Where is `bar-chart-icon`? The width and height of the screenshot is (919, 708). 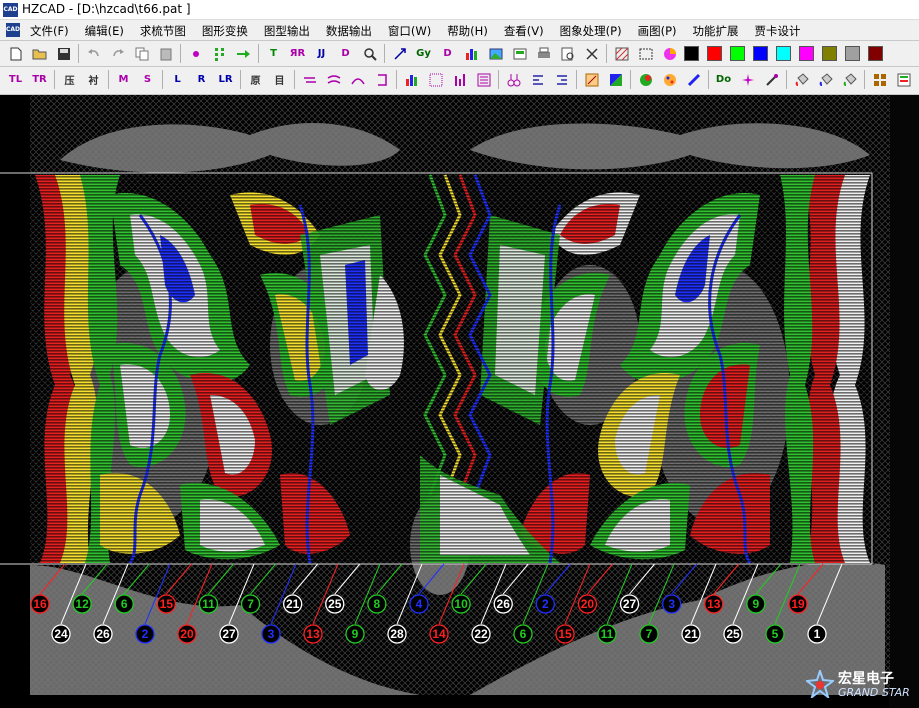
bar-chart-icon is located at coordinates (471, 53).